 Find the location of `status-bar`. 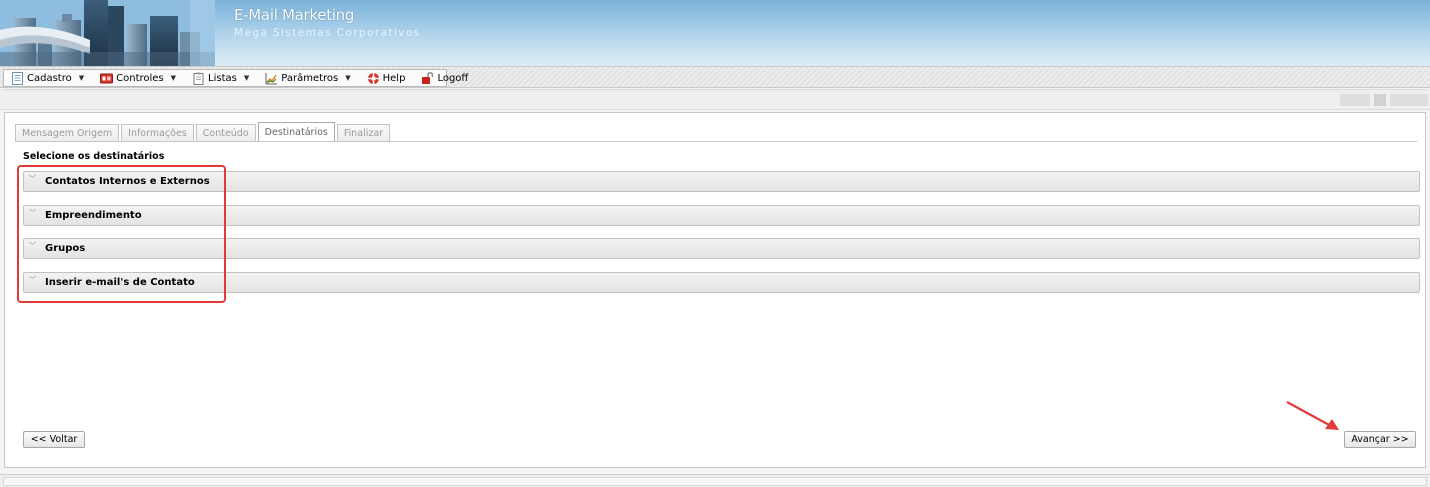

status-bar is located at coordinates (715, 480).